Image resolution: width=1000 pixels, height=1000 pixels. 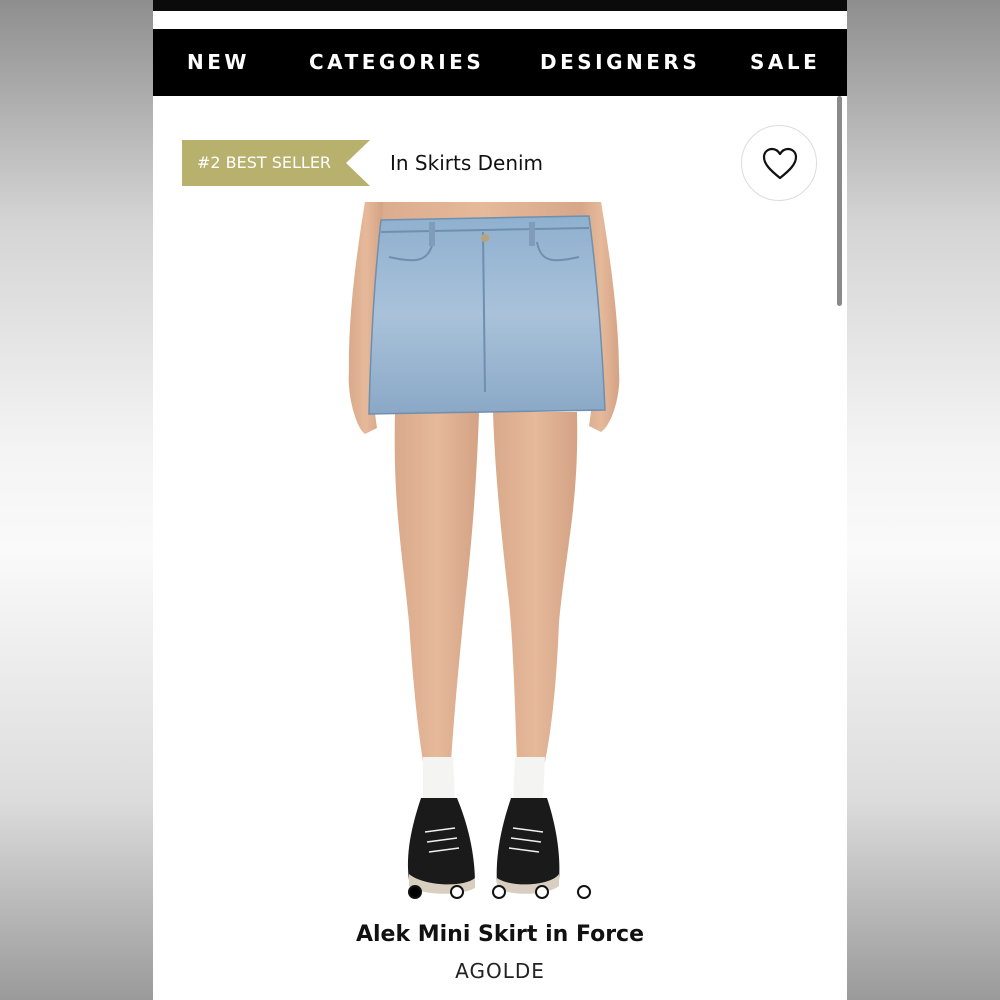 I want to click on product-brand: AGOLDE, so click(x=500, y=971).